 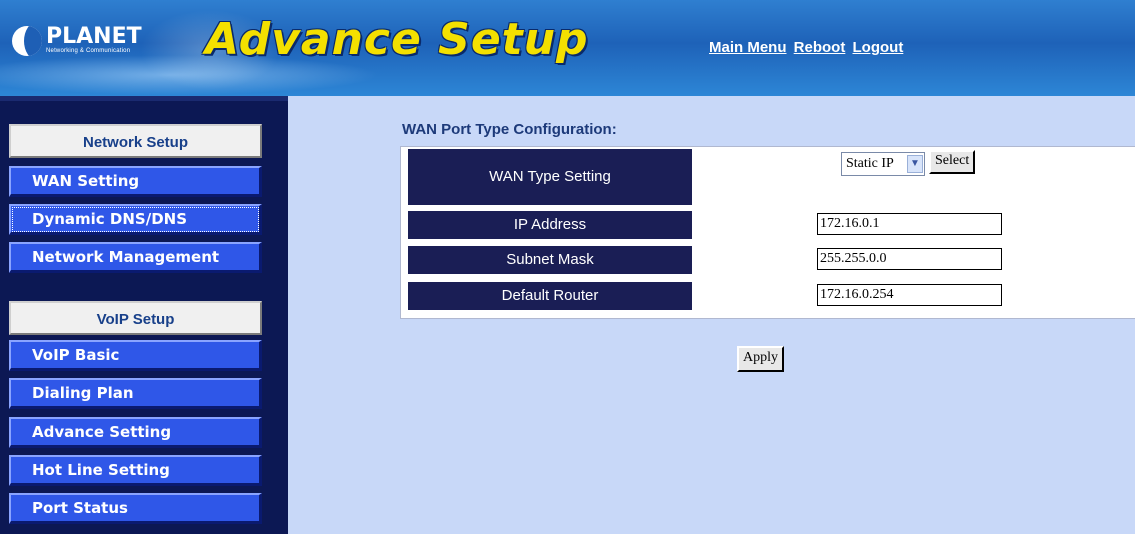 What do you see at coordinates (550, 296) in the screenshot?
I see `default-router-label: Default Router` at bounding box center [550, 296].